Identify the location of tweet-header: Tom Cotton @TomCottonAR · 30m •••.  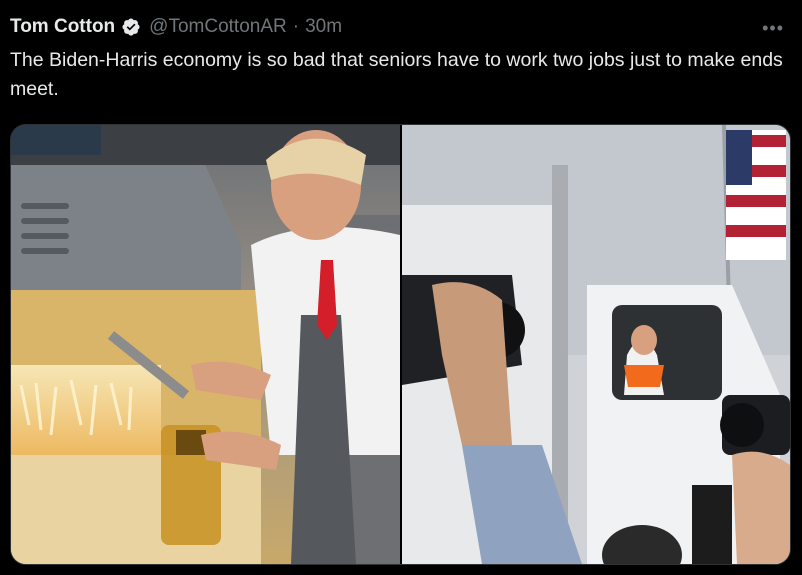
(401, 27).